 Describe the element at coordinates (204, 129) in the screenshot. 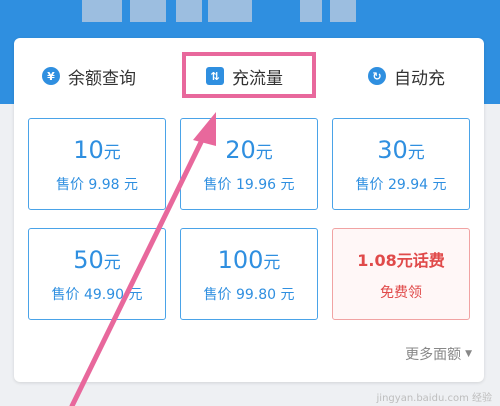

I see `arrow-head` at that location.